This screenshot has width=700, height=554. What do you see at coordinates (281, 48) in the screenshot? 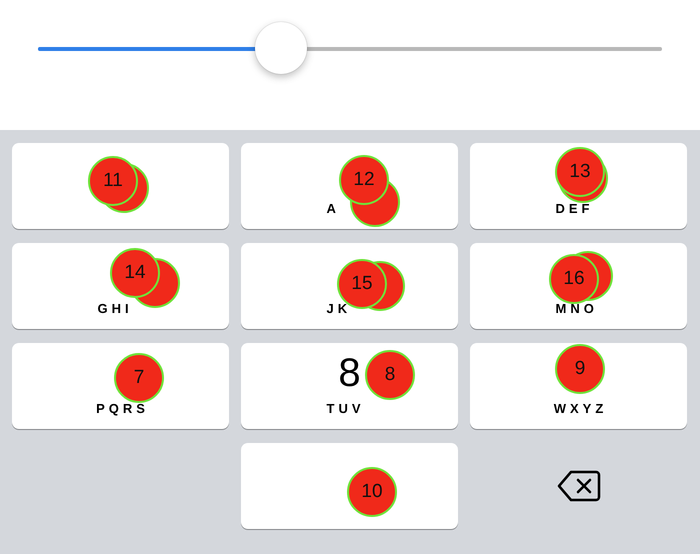
I see `slider-thumb` at bounding box center [281, 48].